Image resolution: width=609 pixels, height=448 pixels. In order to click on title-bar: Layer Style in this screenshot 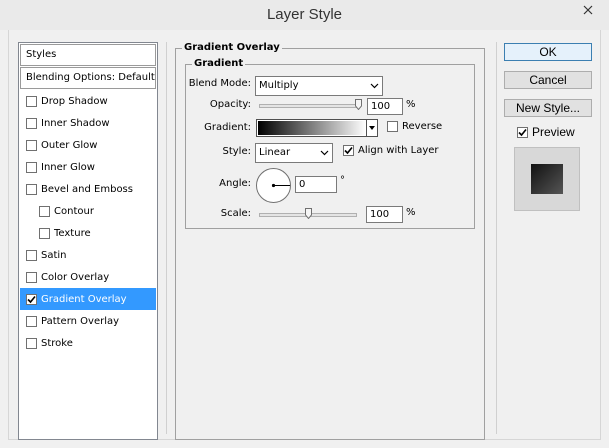, I will do `click(304, 15)`.